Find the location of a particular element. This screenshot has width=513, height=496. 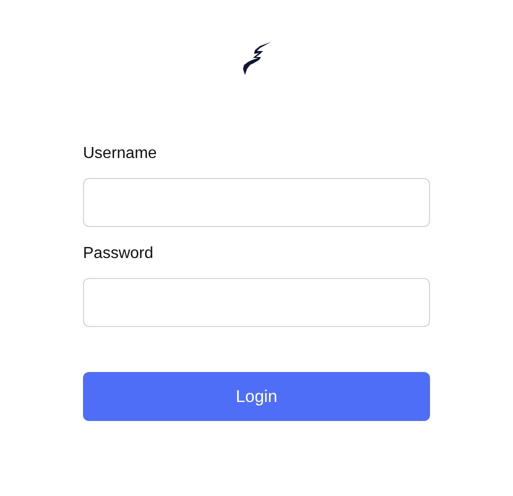

field-label: Password is located at coordinates (118, 254).